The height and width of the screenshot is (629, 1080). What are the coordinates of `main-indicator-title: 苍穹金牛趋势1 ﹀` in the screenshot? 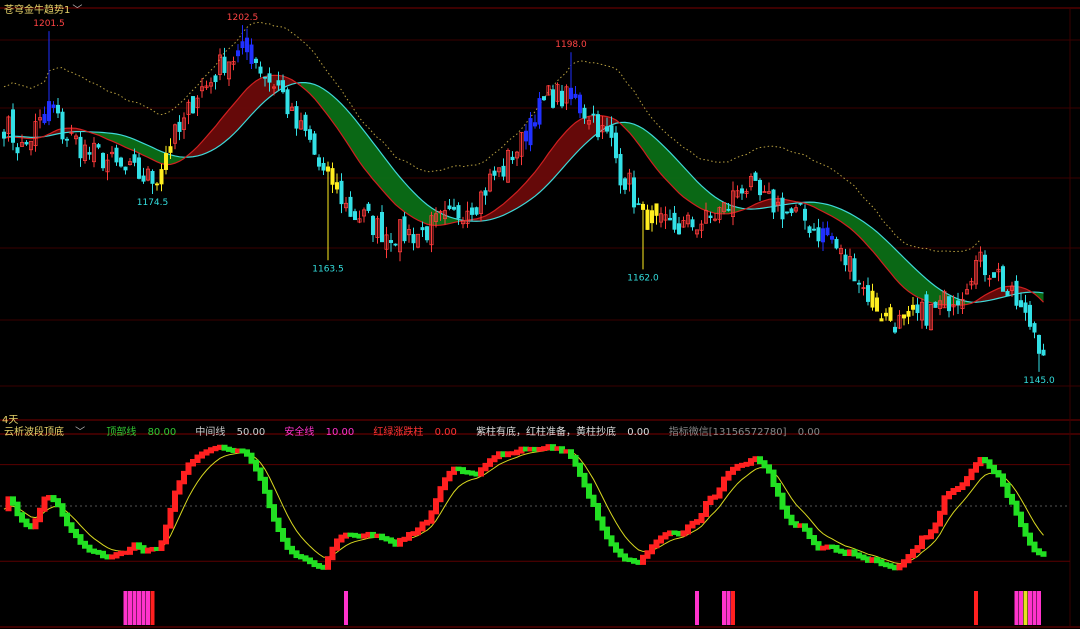 It's located at (43, 8).